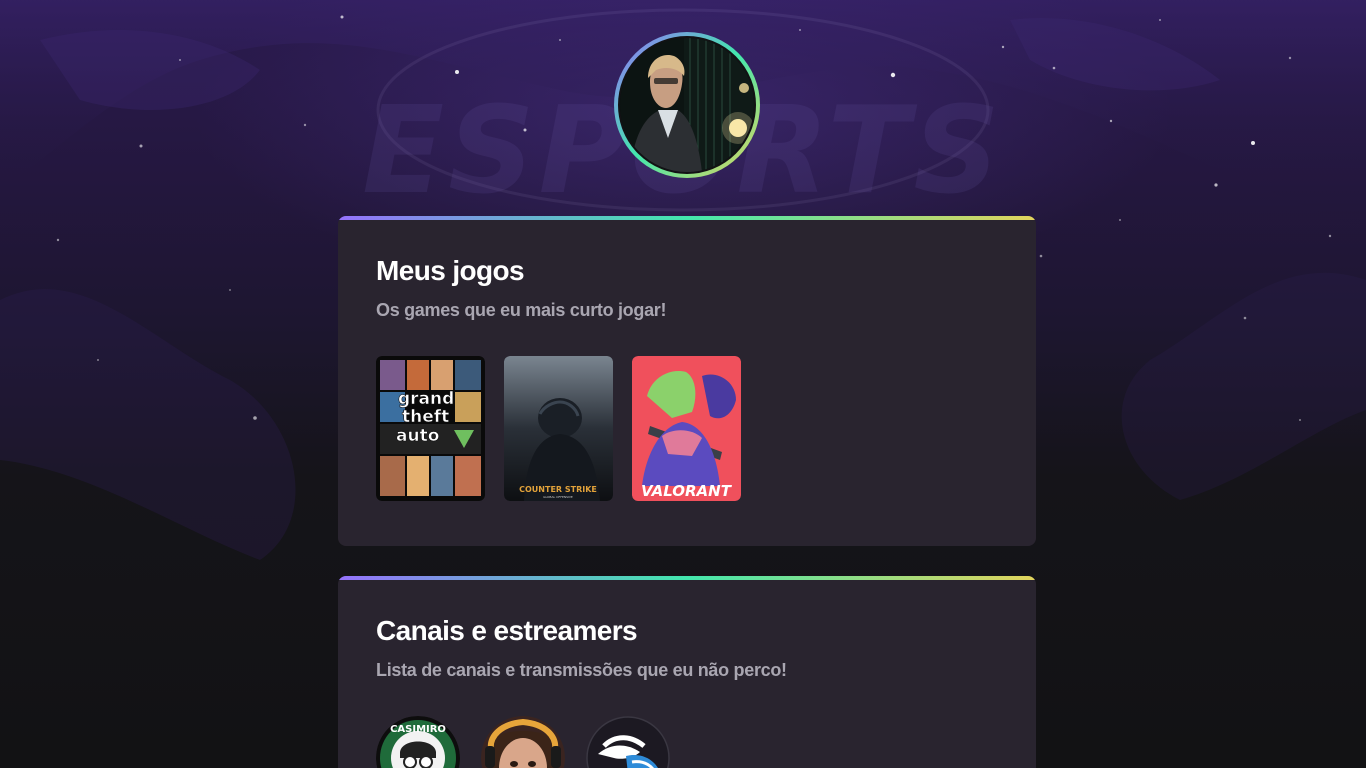  I want to click on channels-list: CASIMIRO, so click(687, 742).